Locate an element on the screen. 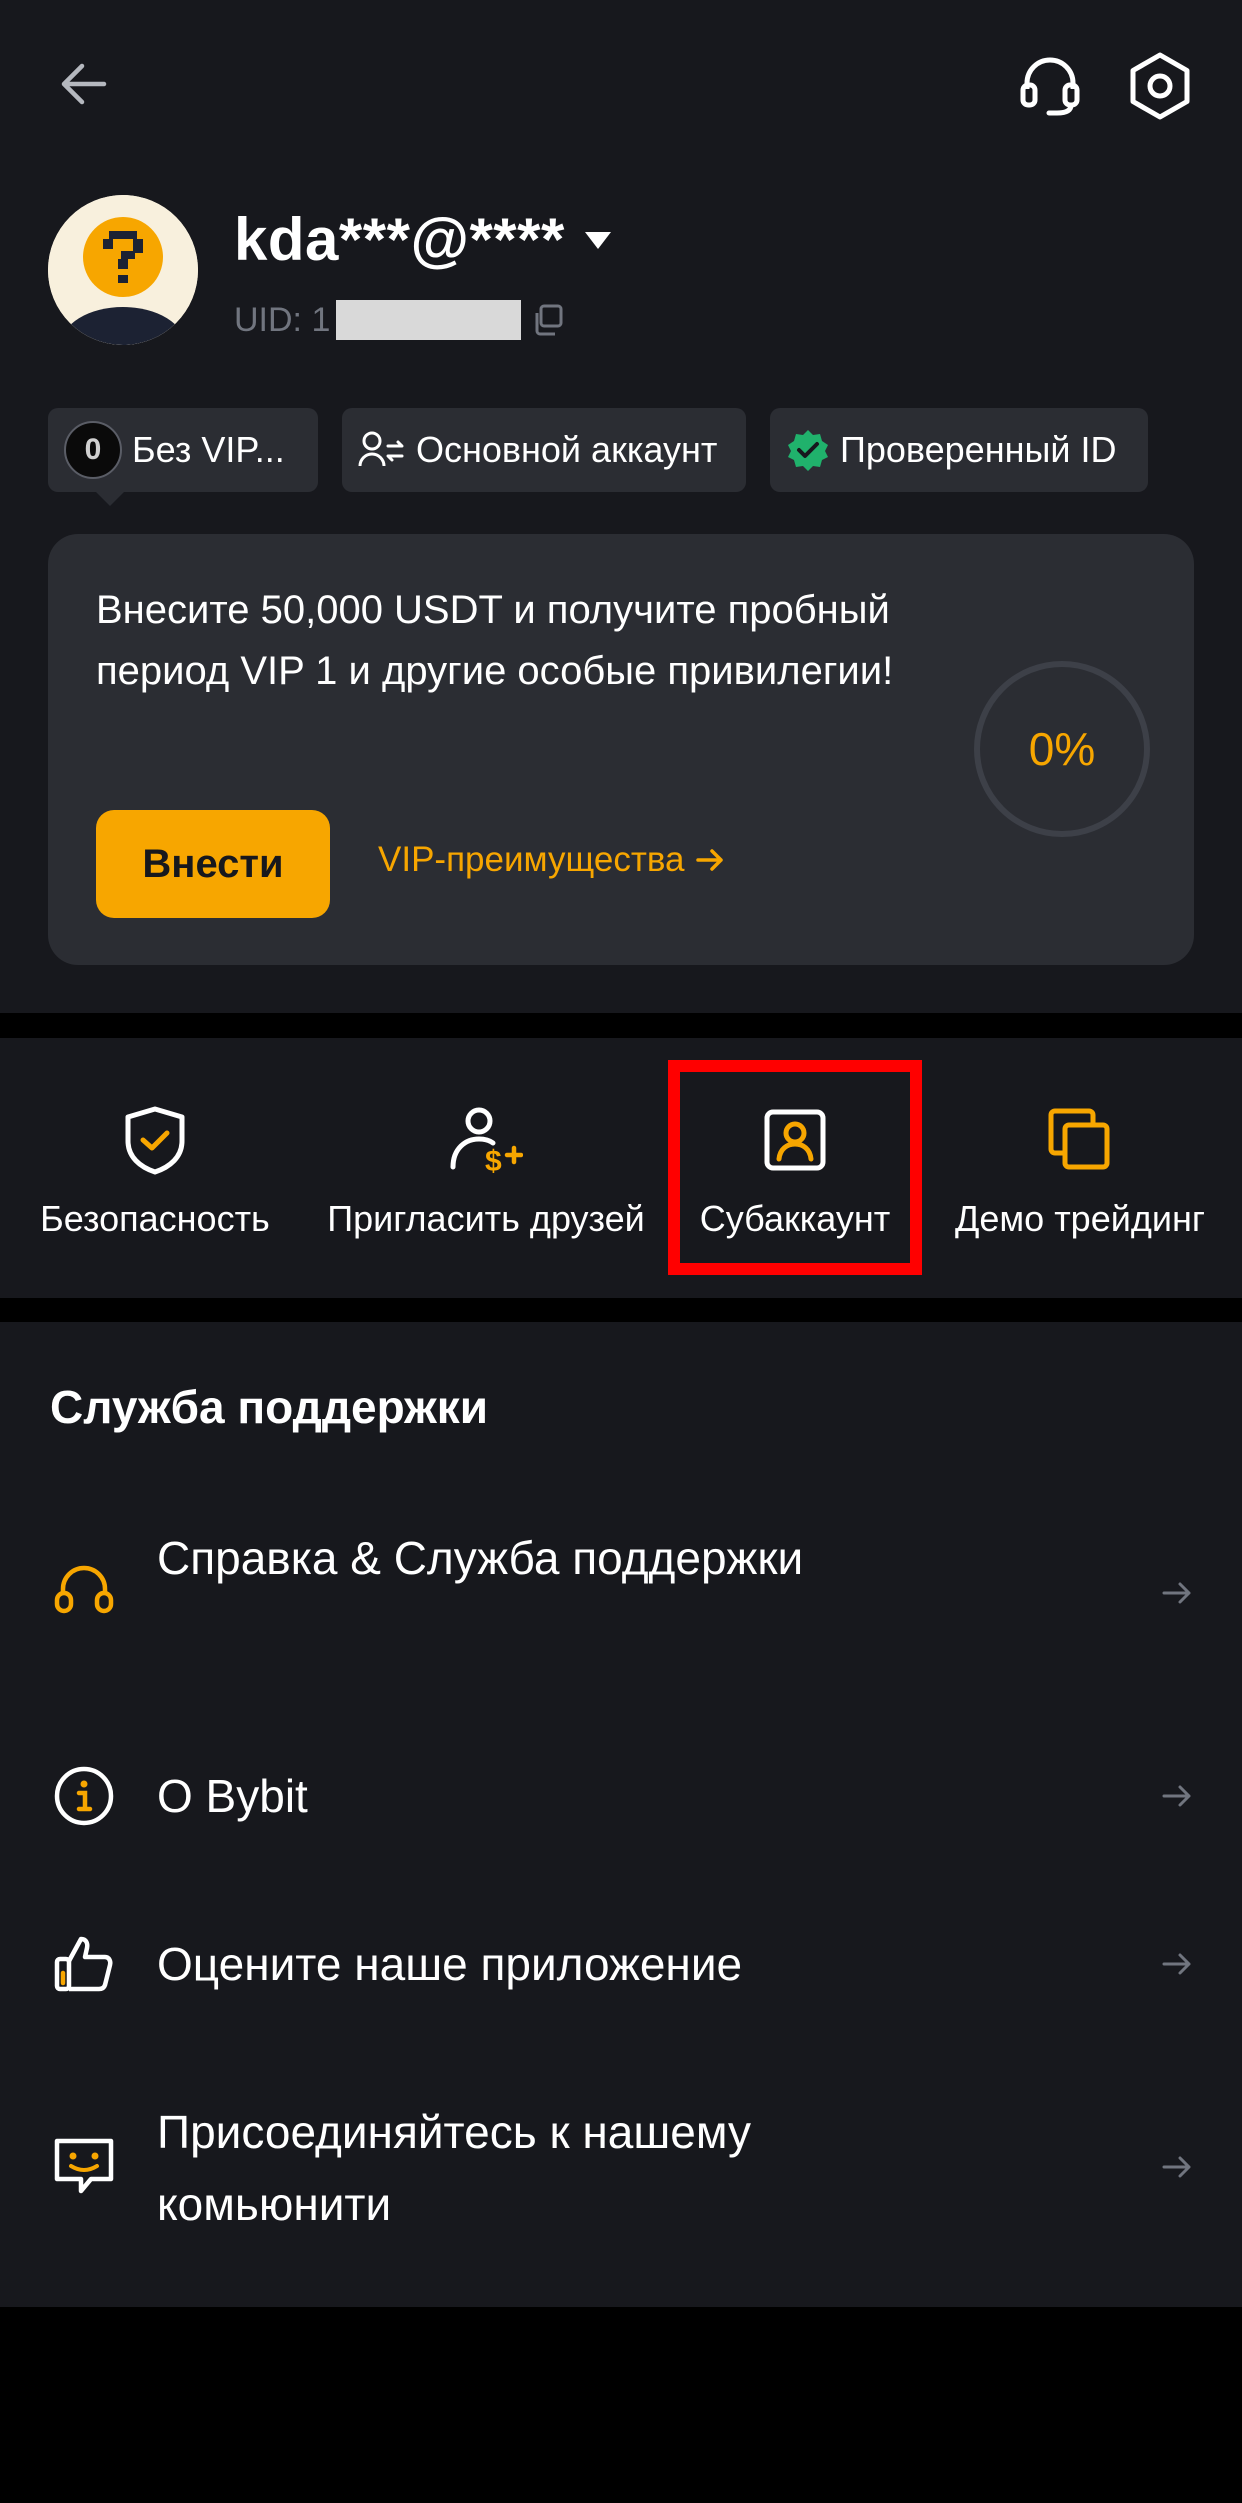 This screenshot has width=1242, height=2503. arrow-left-icon is located at coordinates (84, 84).